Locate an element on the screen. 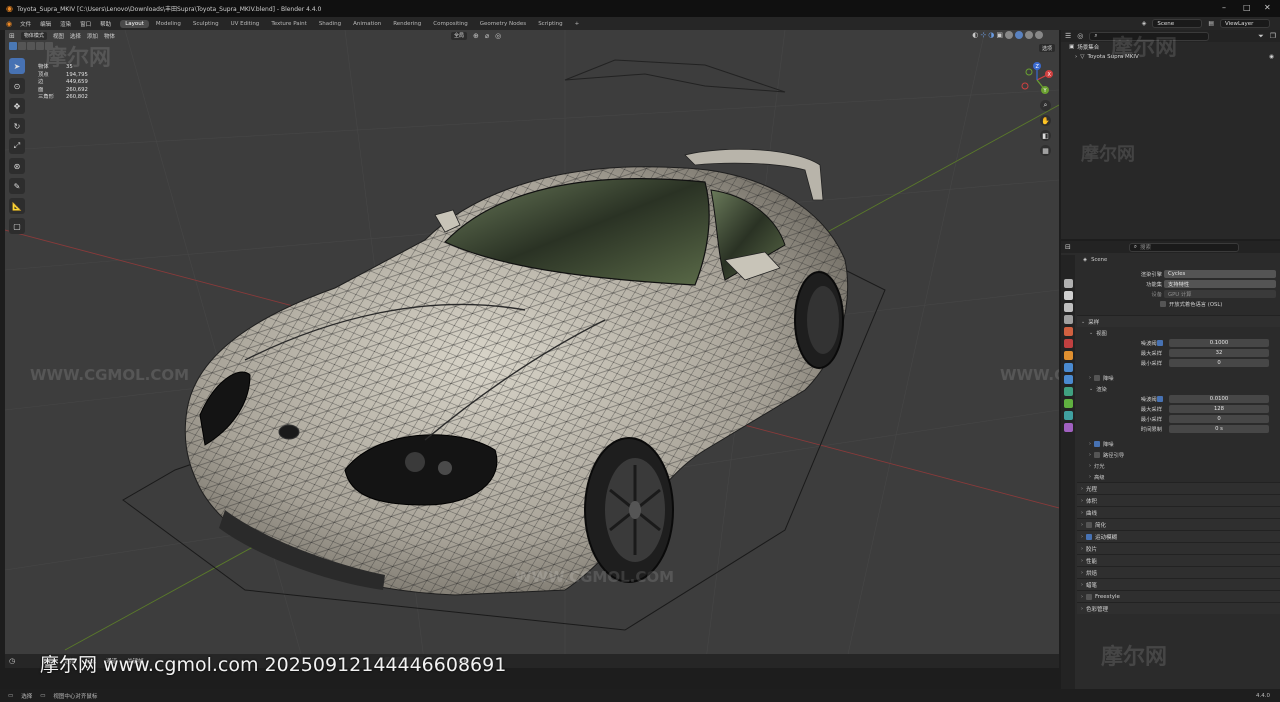  properties-editor-icon: ⊟ is located at coordinates (1068, 247).